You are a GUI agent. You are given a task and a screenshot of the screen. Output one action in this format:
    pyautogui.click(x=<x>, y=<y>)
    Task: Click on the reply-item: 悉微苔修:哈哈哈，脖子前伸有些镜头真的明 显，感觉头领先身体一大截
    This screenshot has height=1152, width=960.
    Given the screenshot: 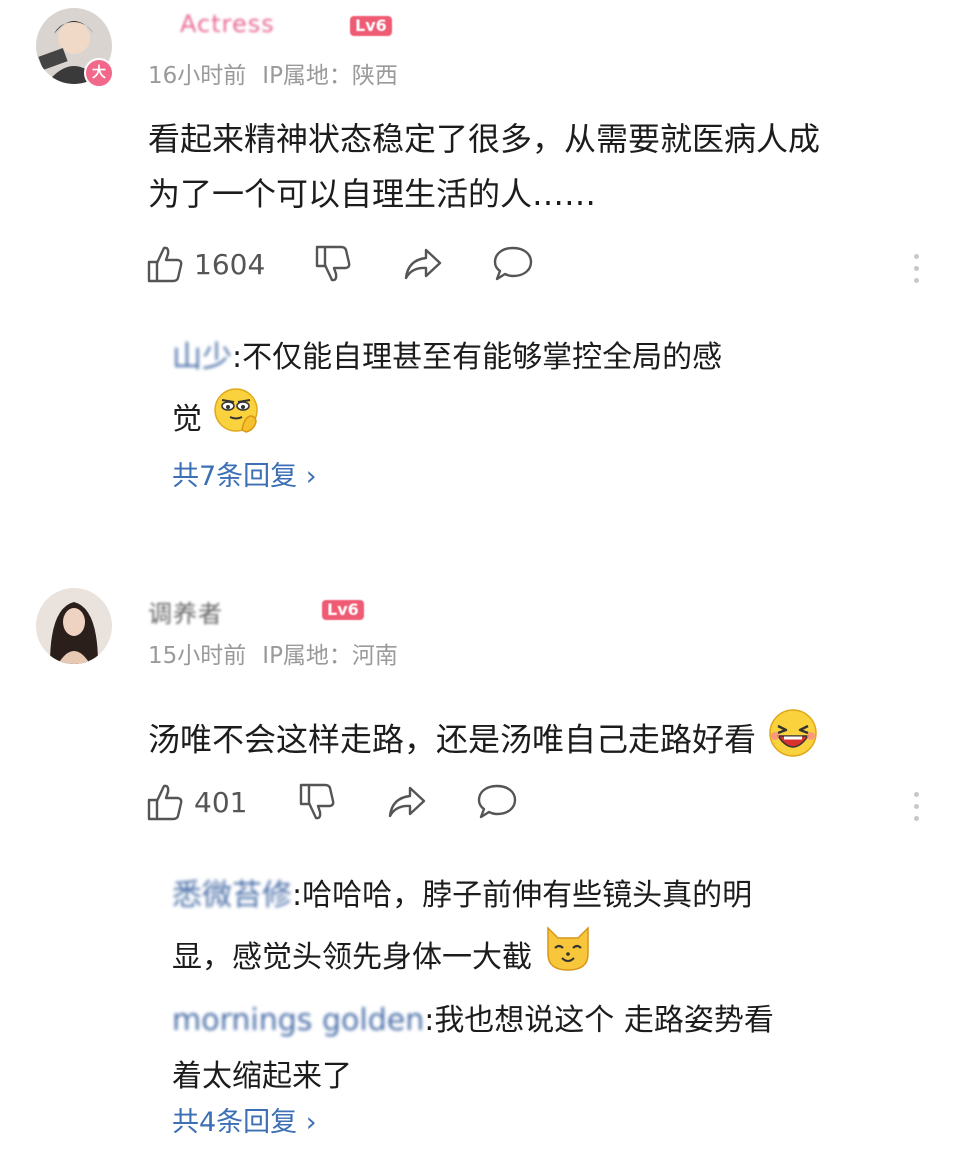 What is the action you would take?
    pyautogui.click(x=552, y=930)
    